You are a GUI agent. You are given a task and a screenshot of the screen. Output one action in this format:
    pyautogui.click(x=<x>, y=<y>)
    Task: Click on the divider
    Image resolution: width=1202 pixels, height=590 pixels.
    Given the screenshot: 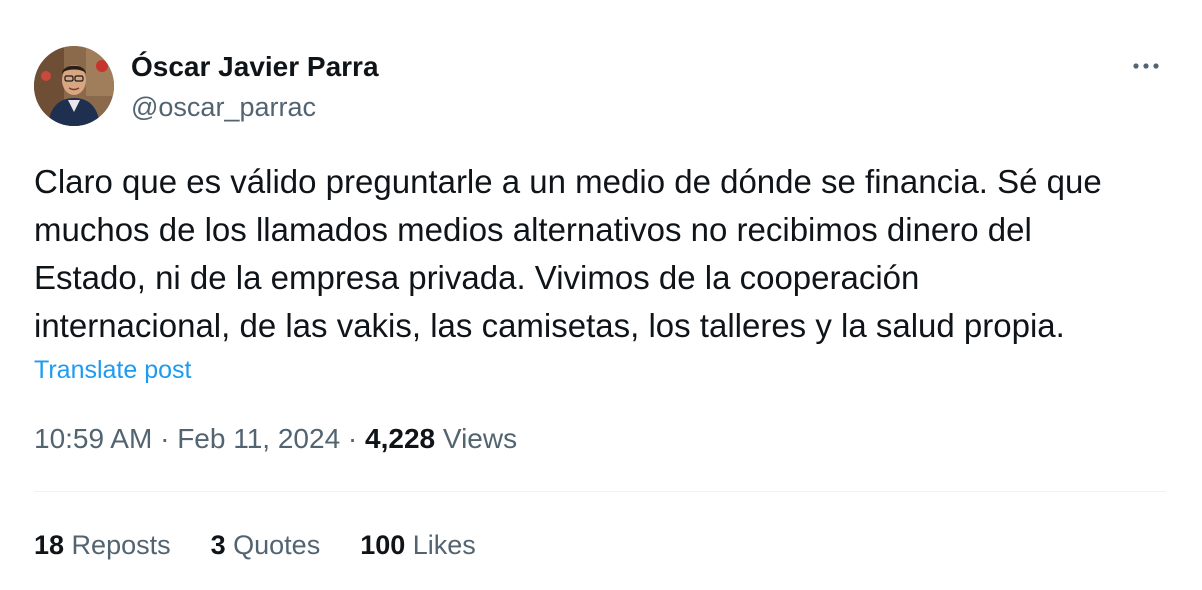 What is the action you would take?
    pyautogui.click(x=600, y=491)
    